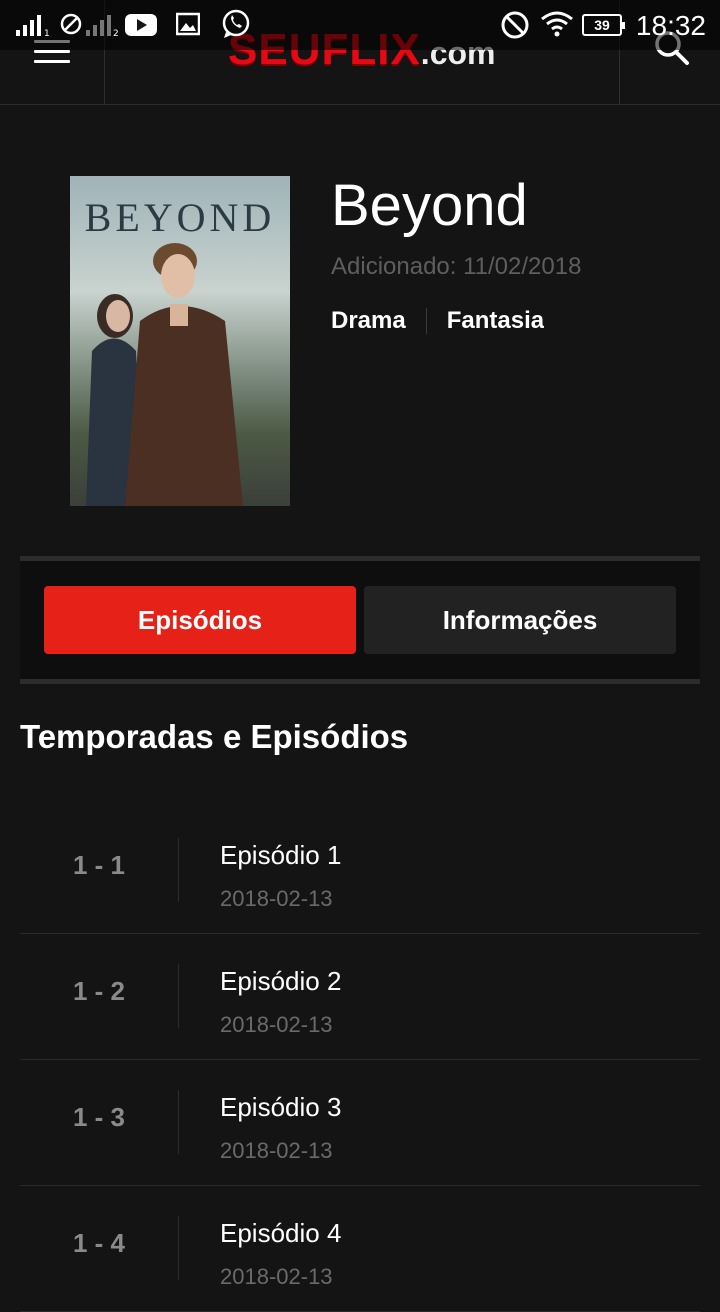  What do you see at coordinates (557, 24) in the screenshot?
I see `wifi-icon` at bounding box center [557, 24].